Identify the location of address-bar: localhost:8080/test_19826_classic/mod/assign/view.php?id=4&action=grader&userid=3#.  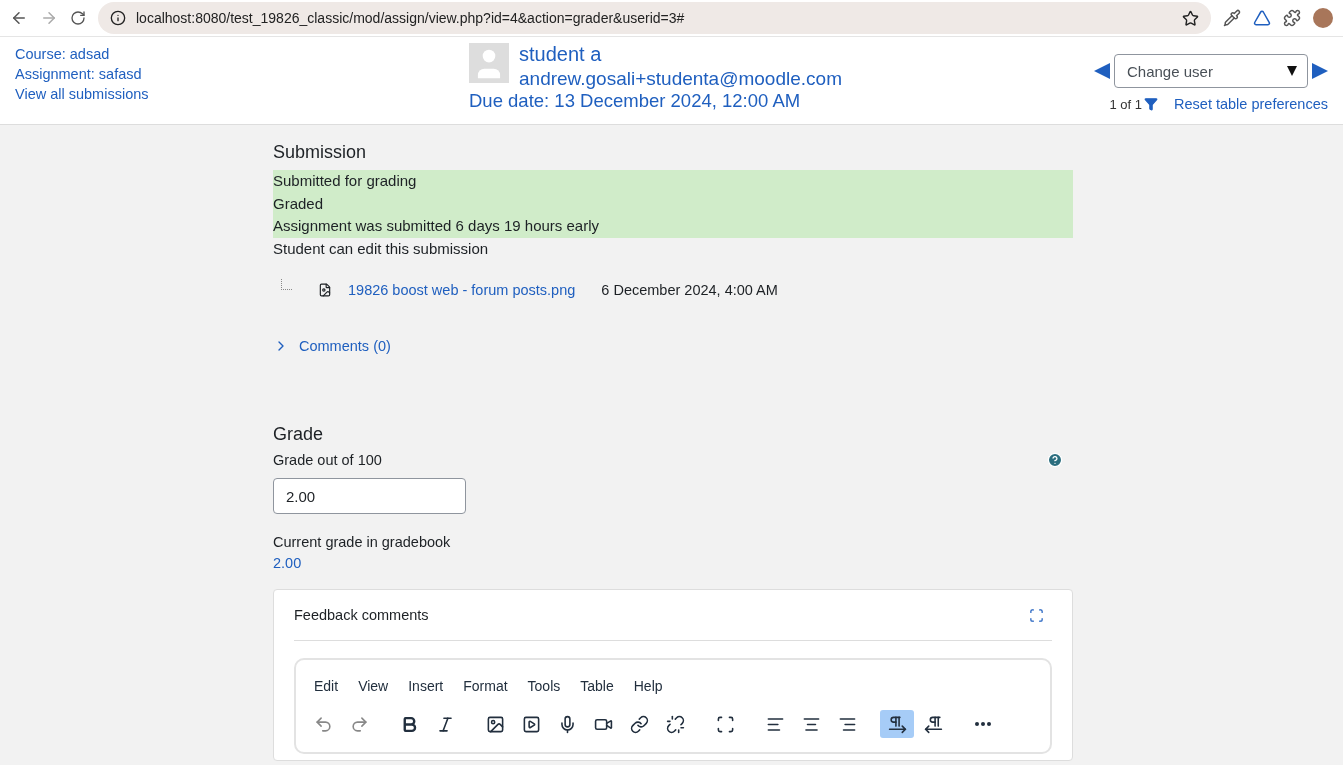
(654, 18).